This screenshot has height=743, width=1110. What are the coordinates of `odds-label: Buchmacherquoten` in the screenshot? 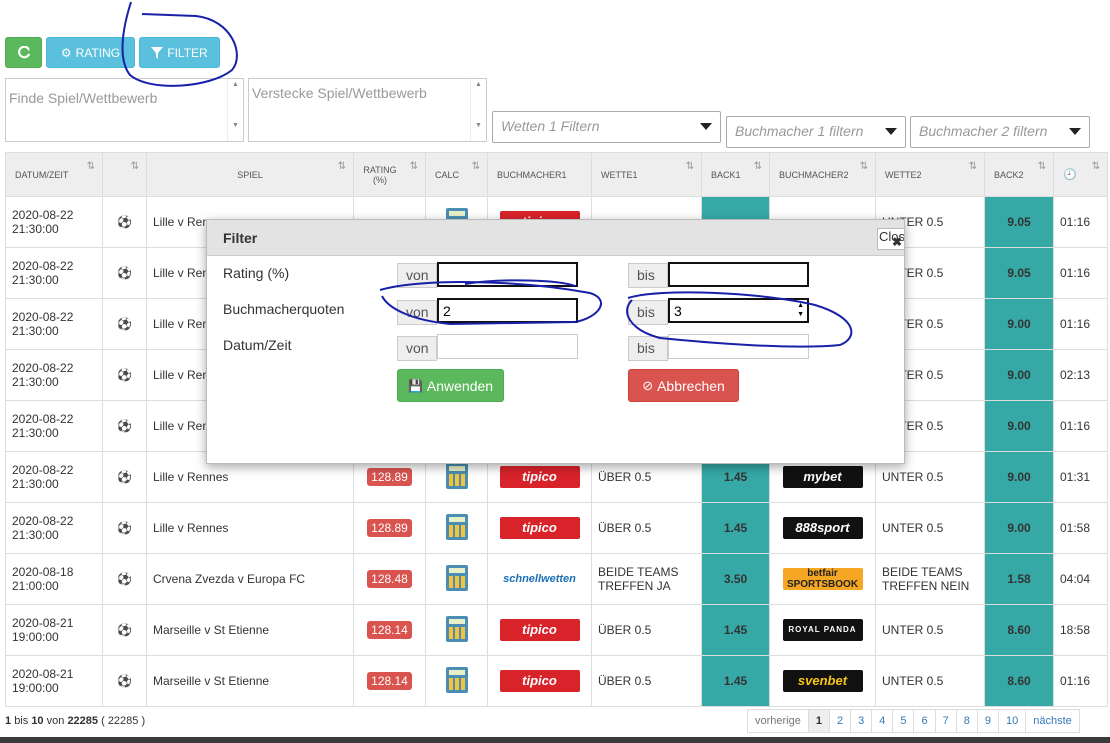 It's located at (284, 309).